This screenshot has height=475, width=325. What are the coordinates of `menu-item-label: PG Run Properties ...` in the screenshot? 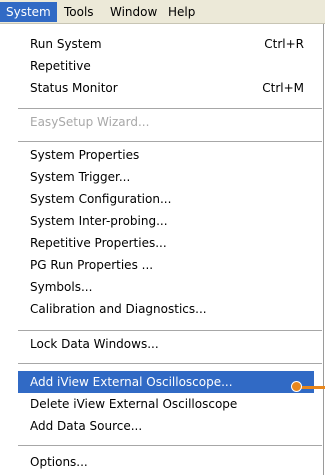 It's located at (92, 265).